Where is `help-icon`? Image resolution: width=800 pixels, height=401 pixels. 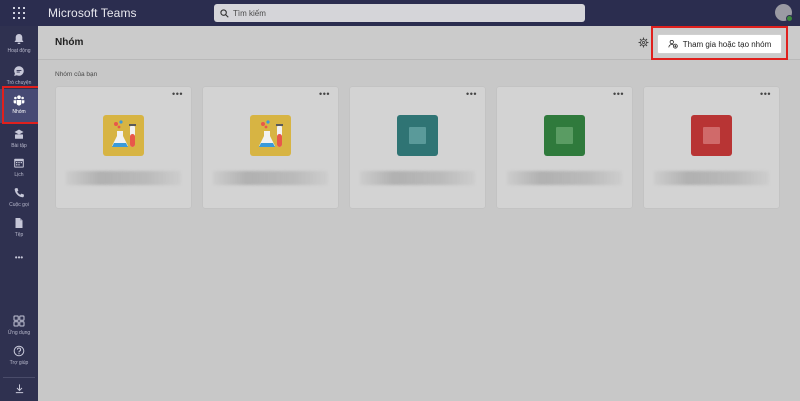
help-icon is located at coordinates (19, 351).